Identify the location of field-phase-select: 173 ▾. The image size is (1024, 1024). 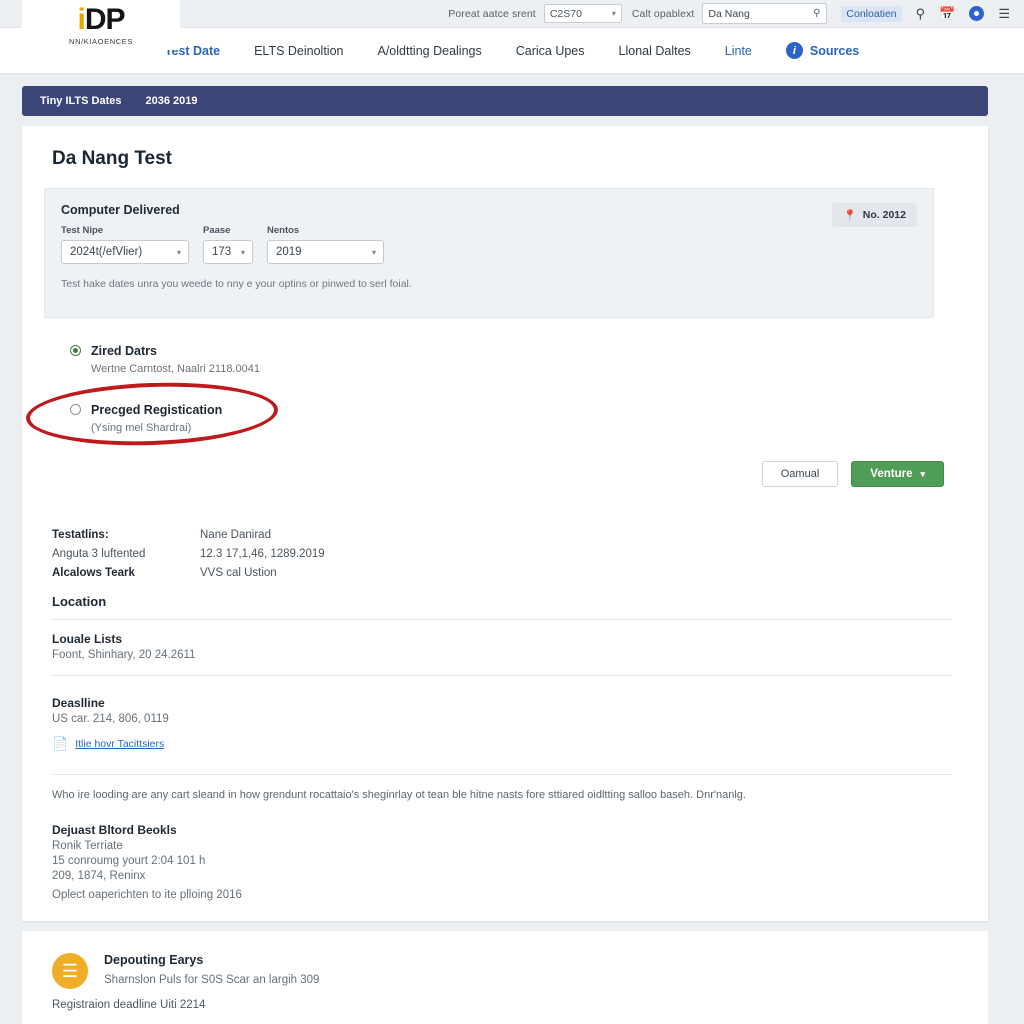
(228, 252).